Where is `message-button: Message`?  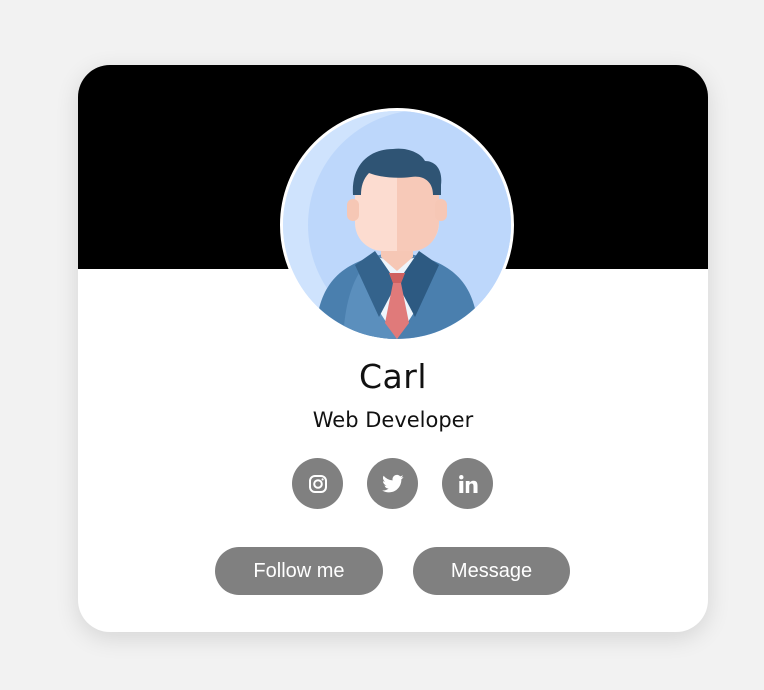
message-button: Message is located at coordinates (491, 571).